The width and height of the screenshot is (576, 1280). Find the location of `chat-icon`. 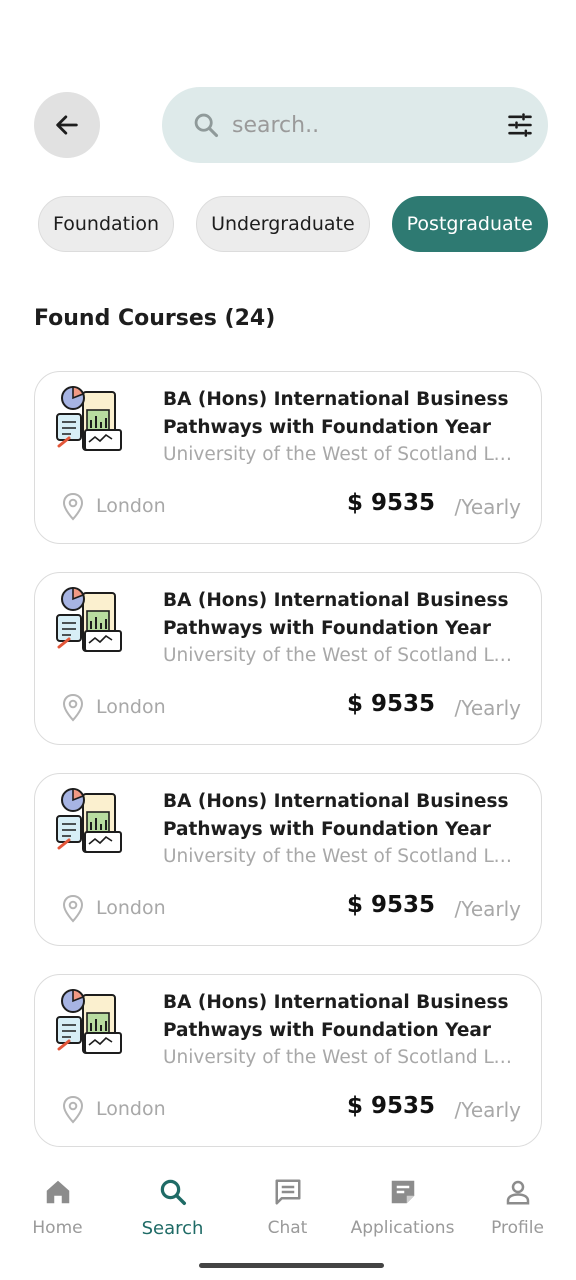

chat-icon is located at coordinates (287, 1192).